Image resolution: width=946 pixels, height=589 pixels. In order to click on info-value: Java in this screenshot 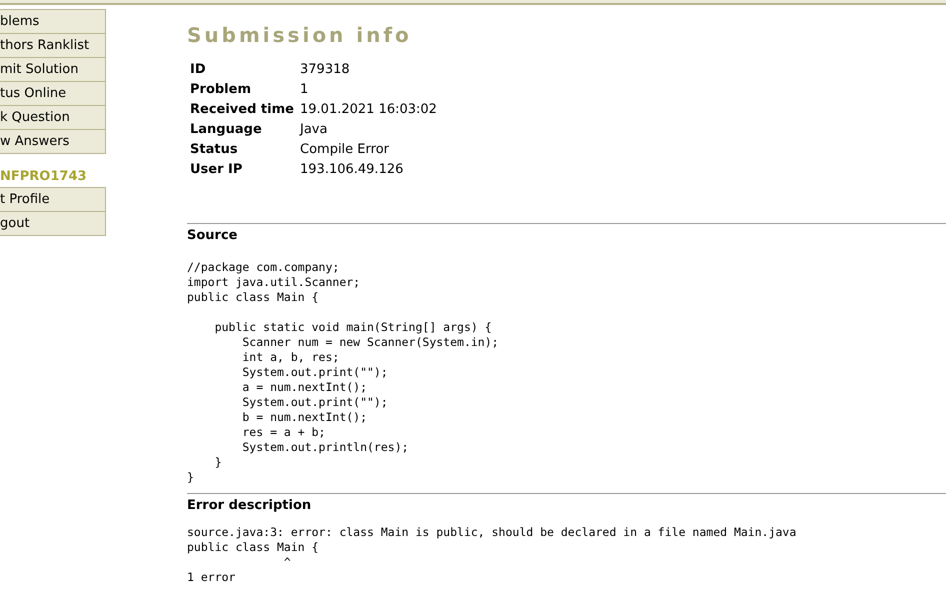, I will do `click(314, 130)`.